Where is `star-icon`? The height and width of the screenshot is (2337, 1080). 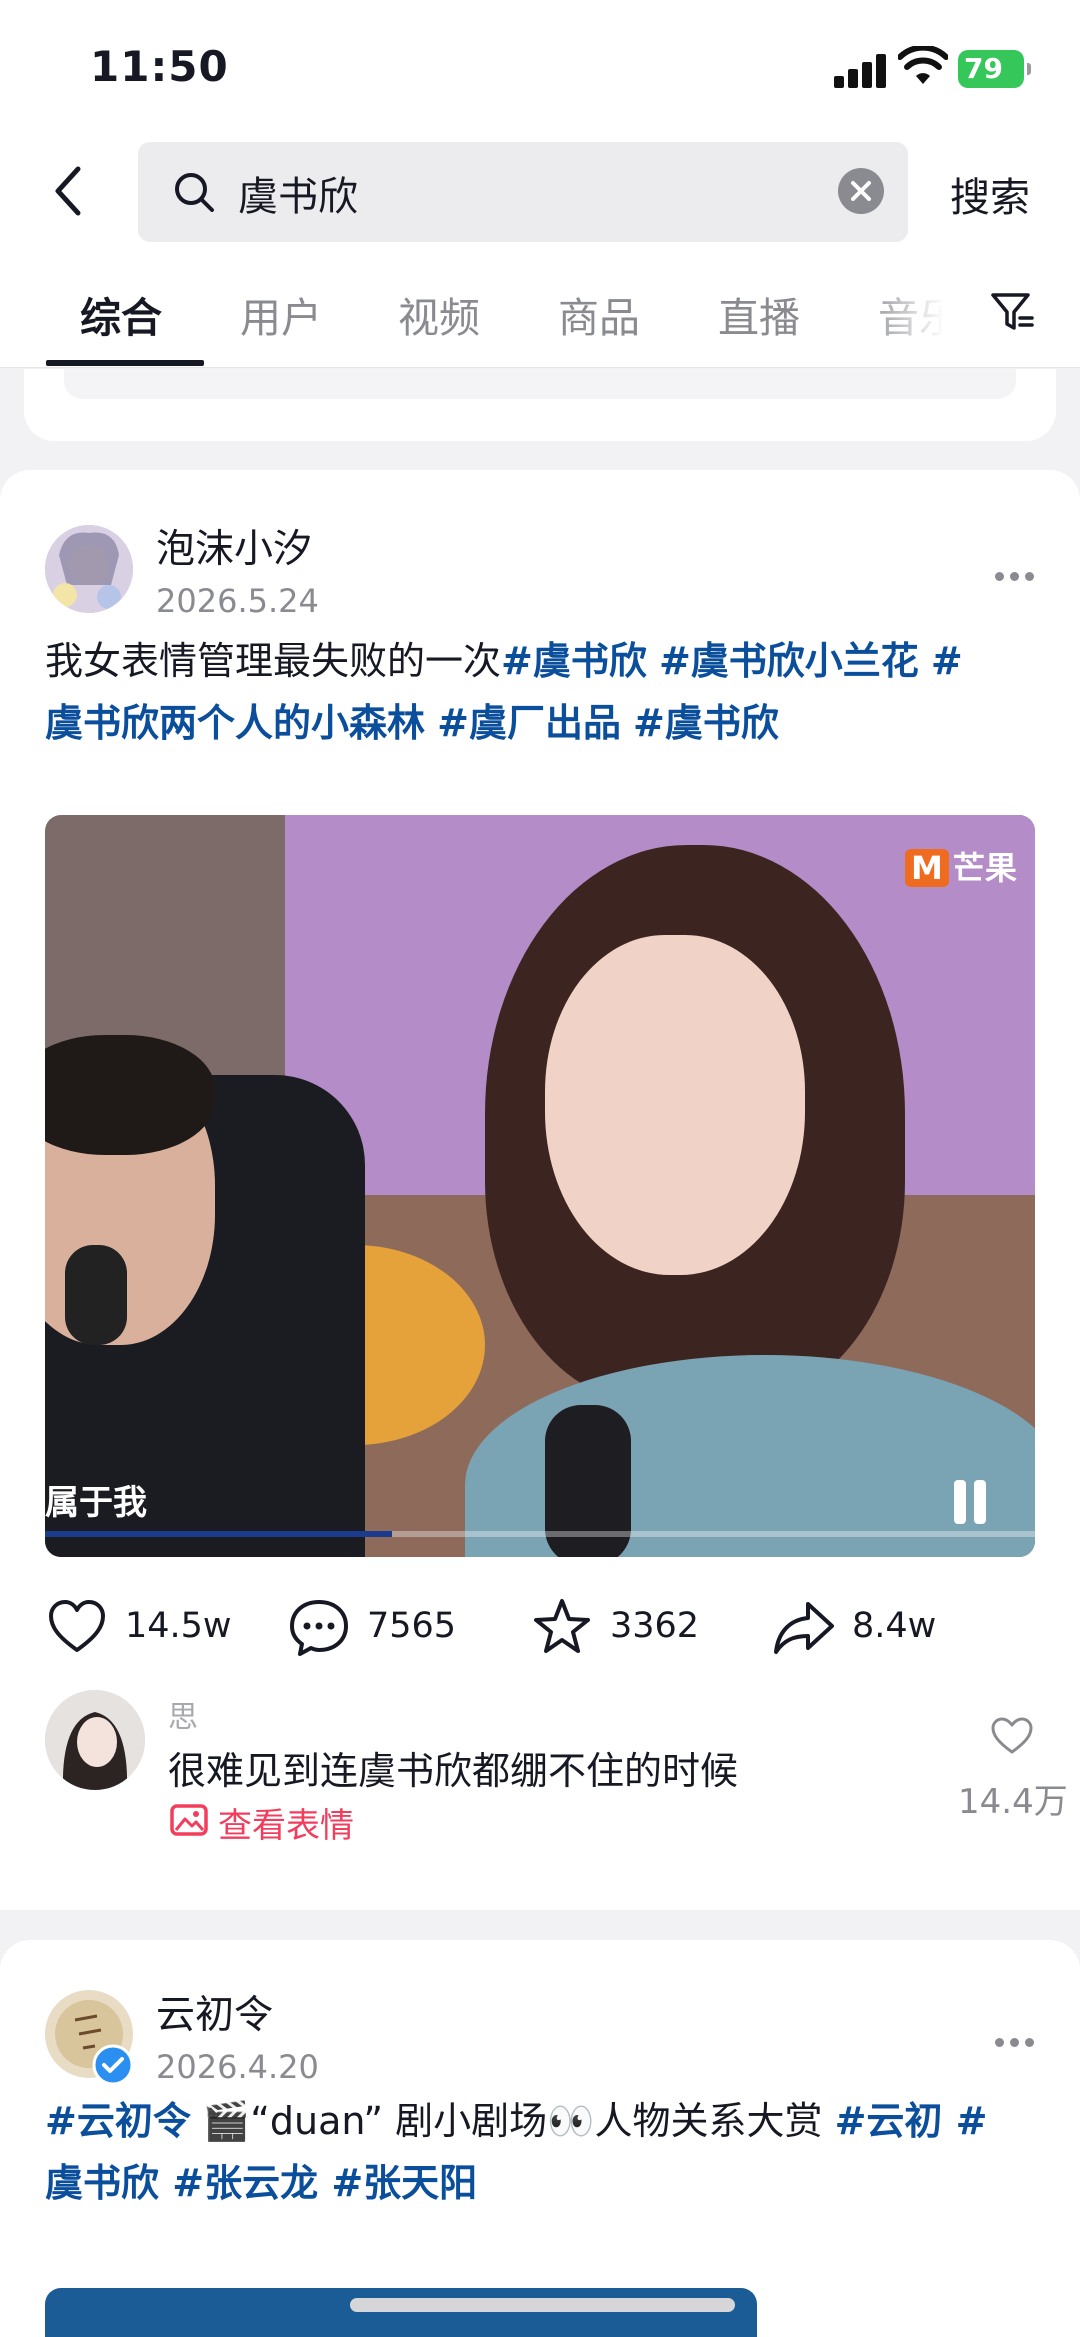
star-icon is located at coordinates (562, 1626).